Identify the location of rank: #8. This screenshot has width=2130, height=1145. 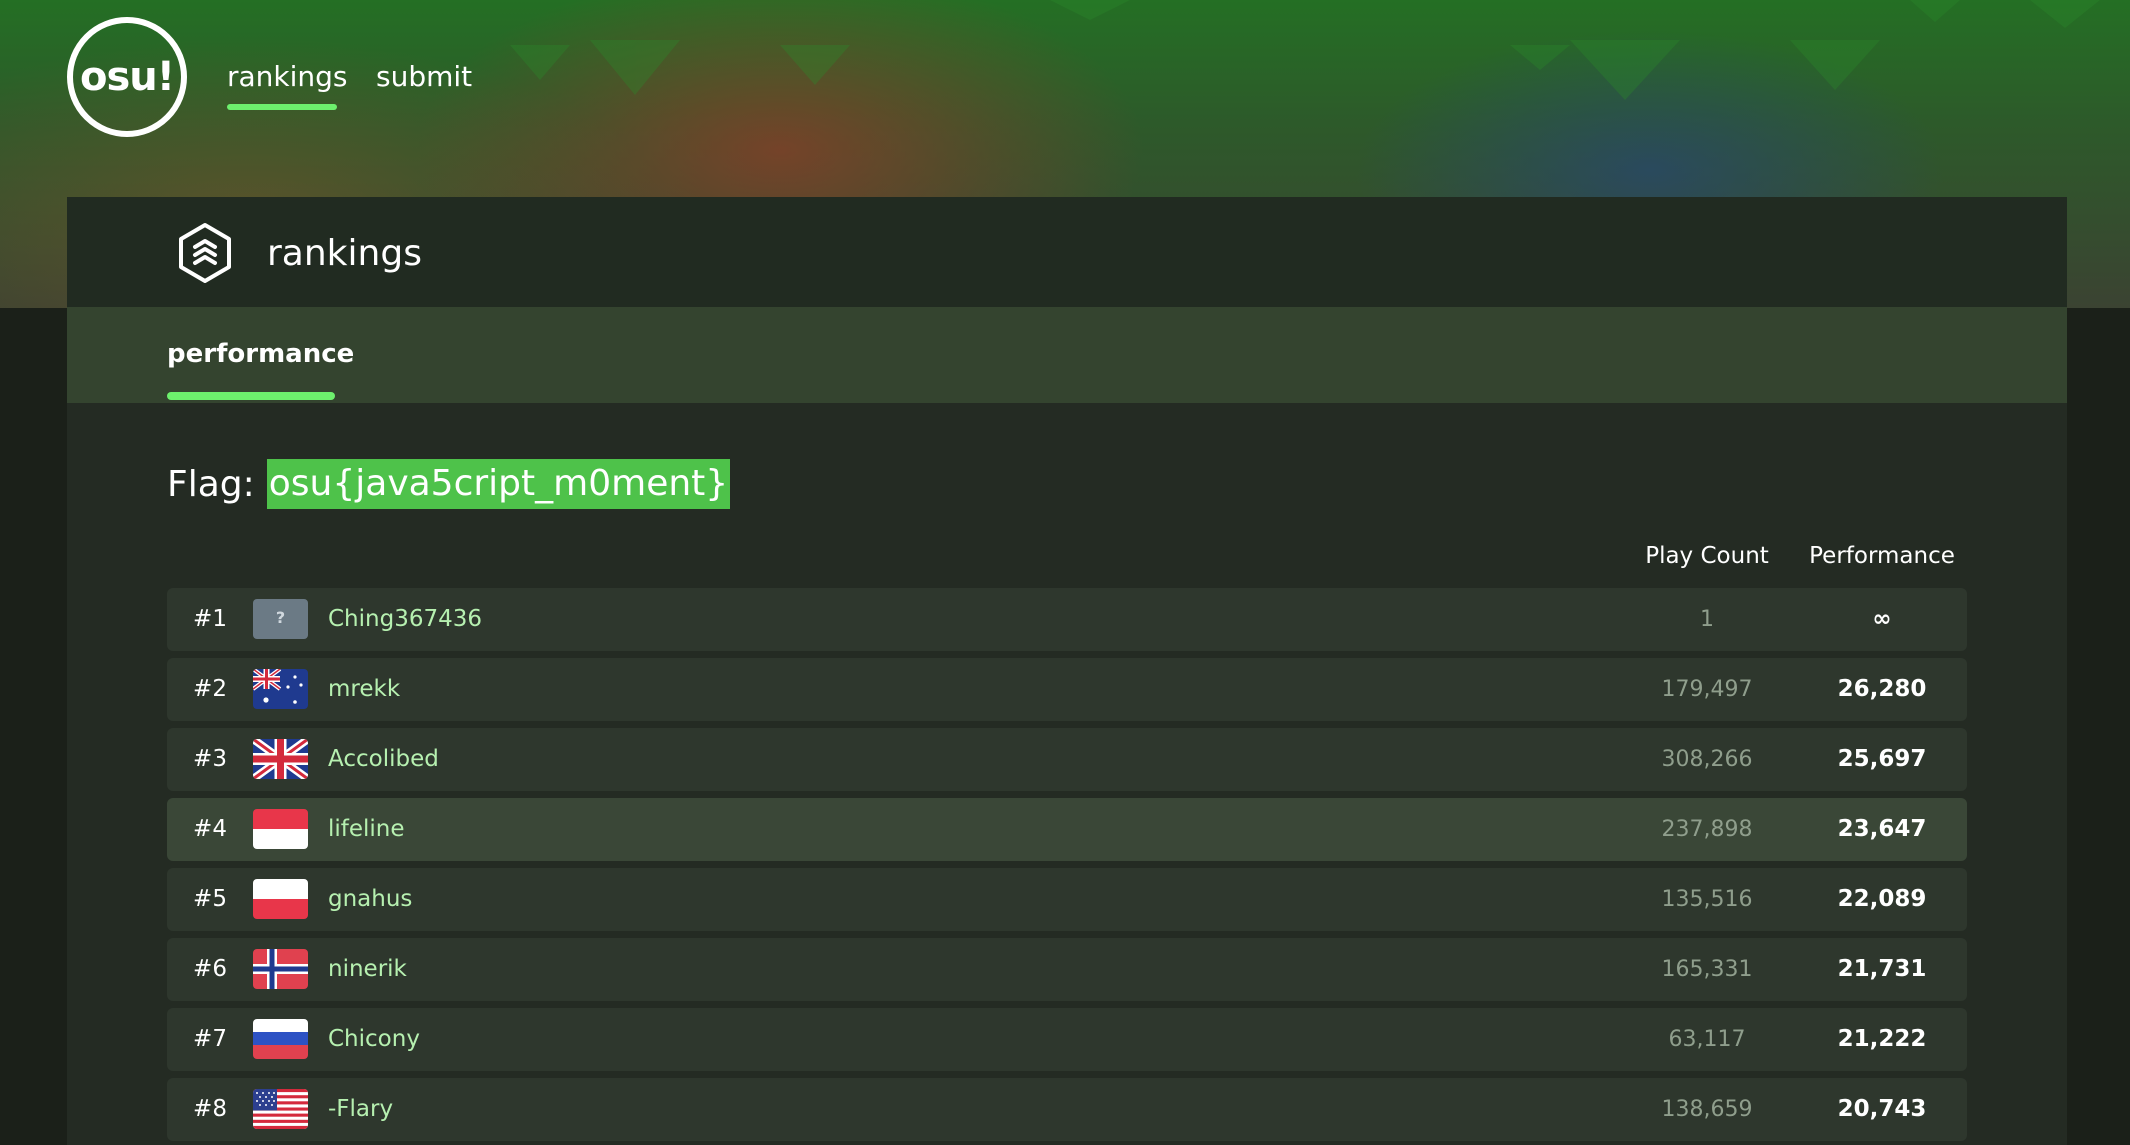
(210, 1109).